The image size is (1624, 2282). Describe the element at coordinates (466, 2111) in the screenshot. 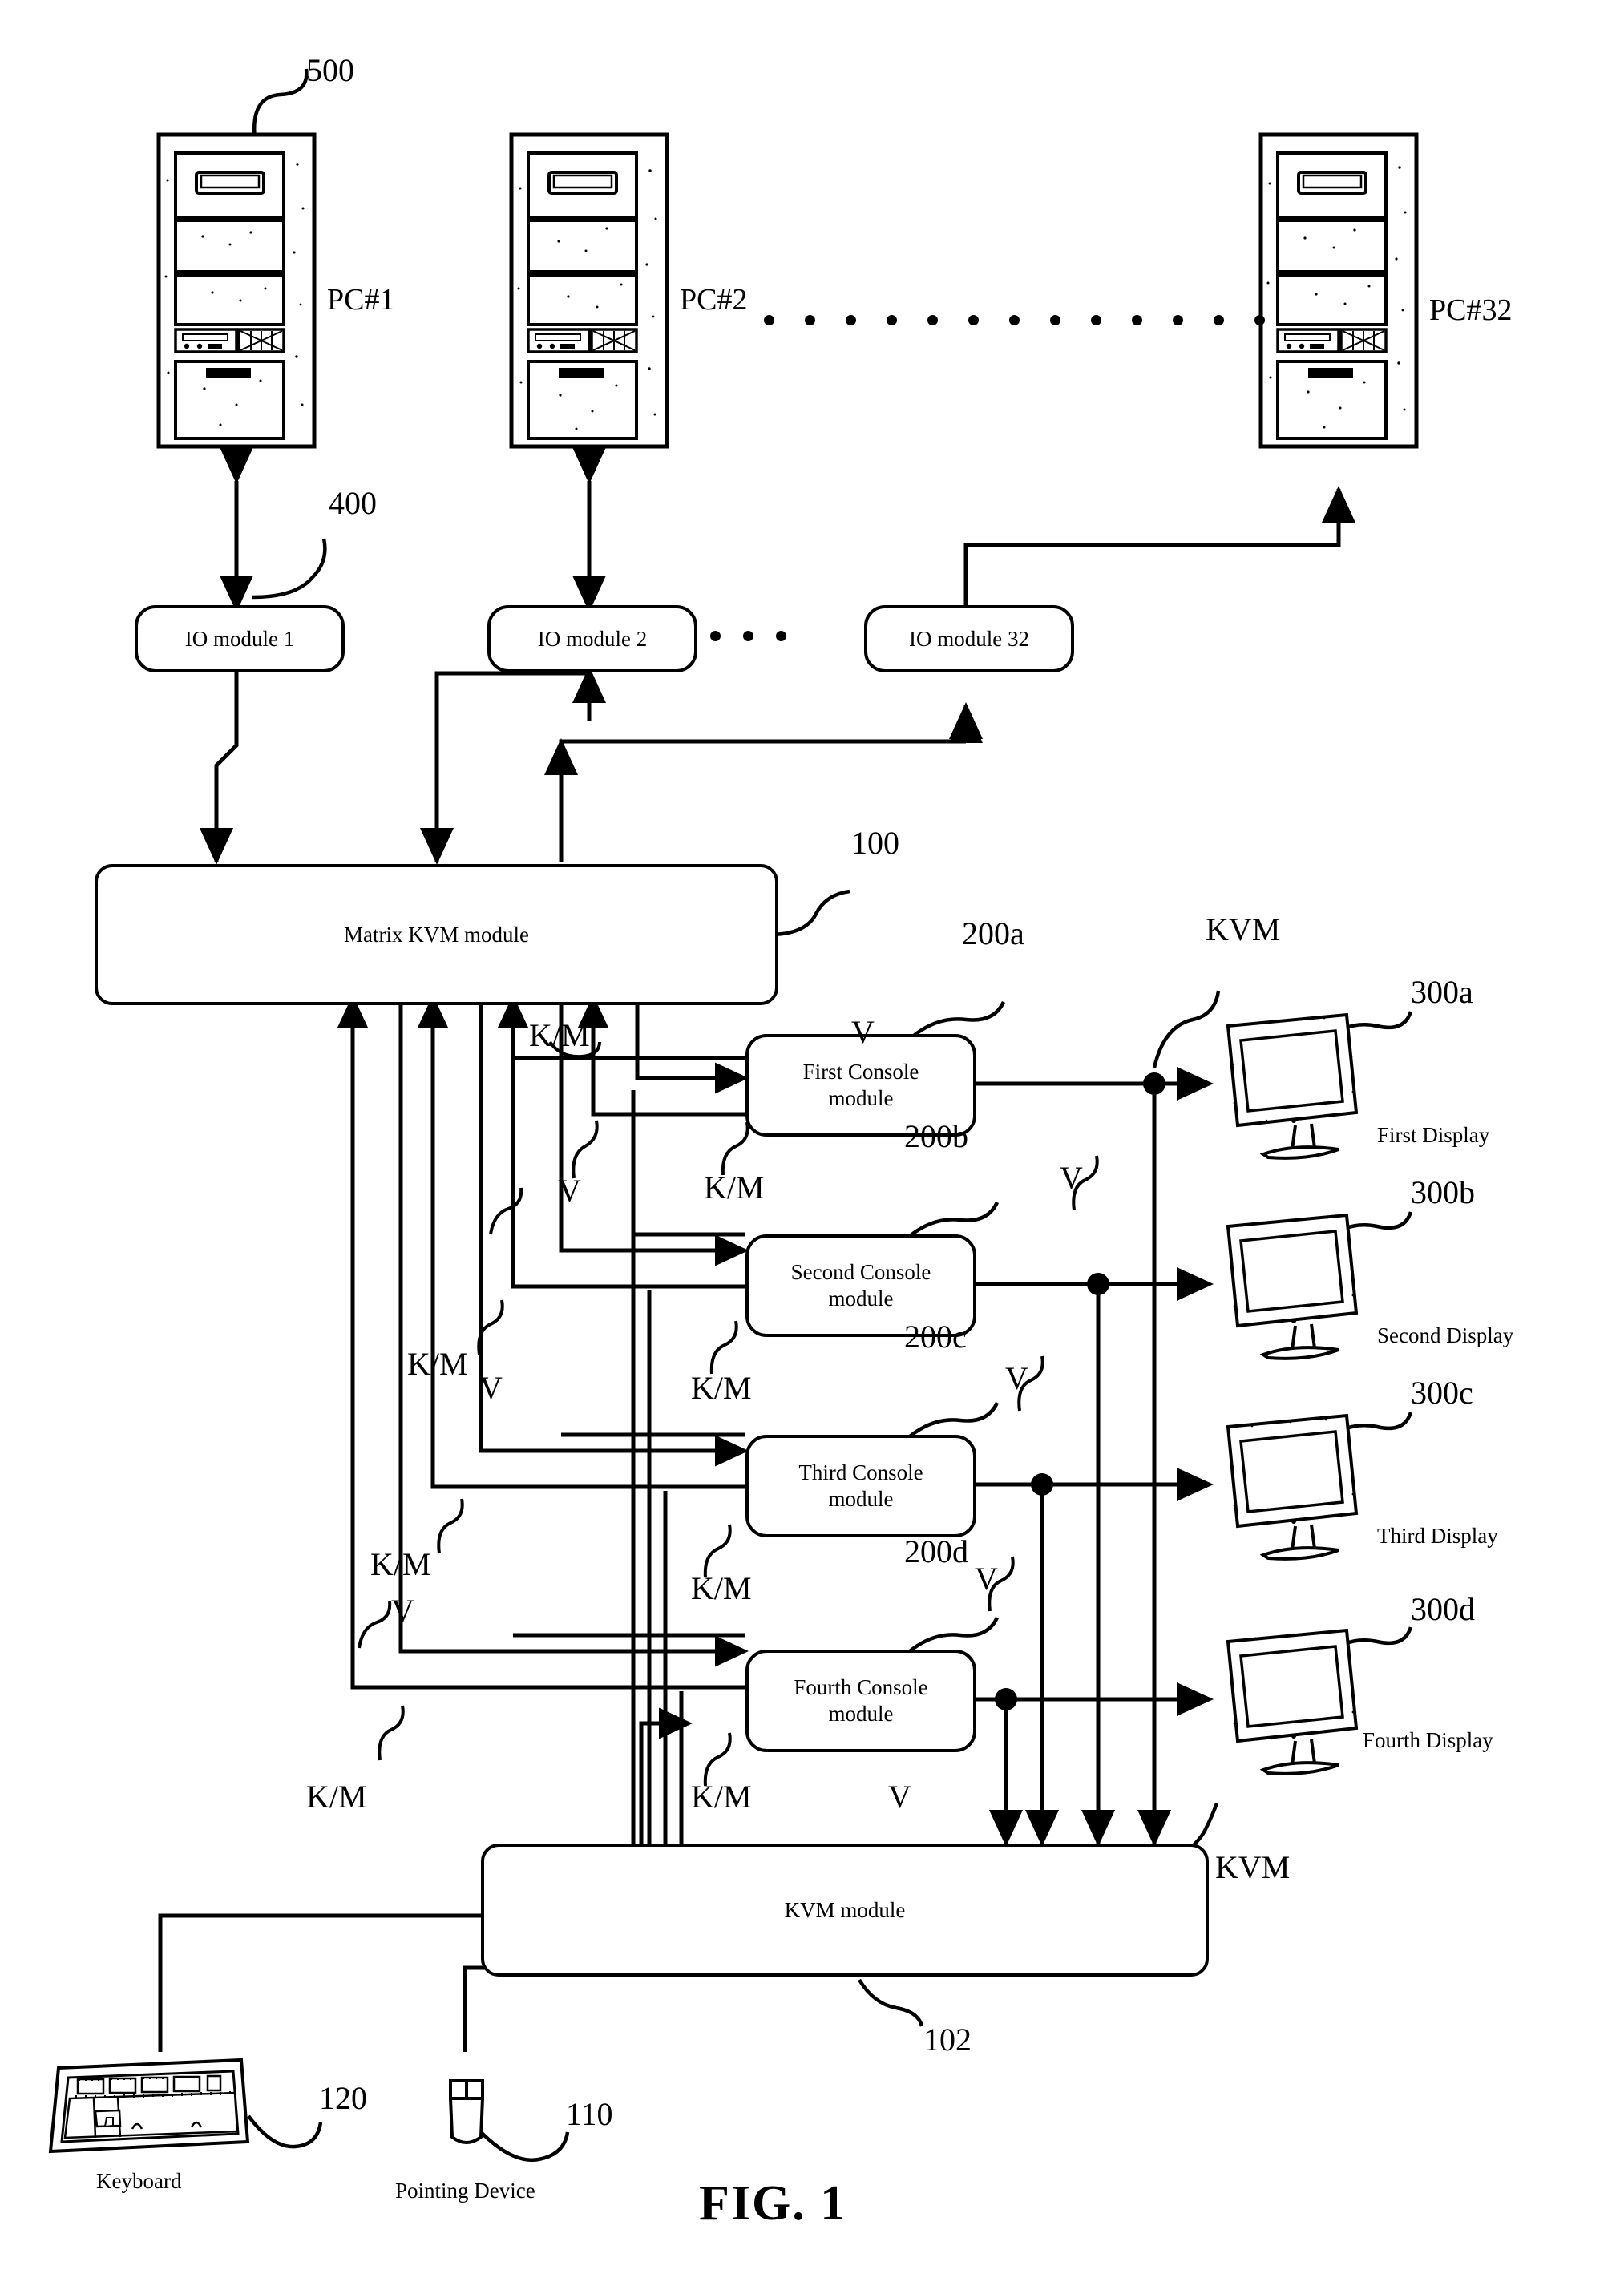

I see `pointing-device` at that location.